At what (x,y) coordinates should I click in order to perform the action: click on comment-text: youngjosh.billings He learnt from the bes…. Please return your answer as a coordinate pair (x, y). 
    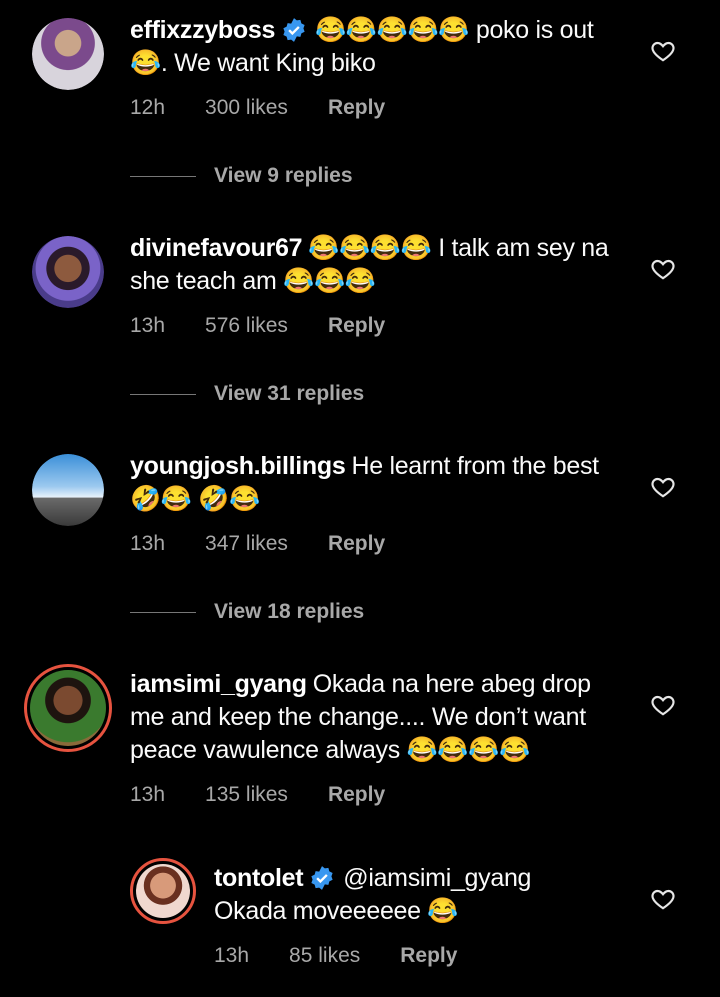
    Looking at the image, I should click on (380, 483).